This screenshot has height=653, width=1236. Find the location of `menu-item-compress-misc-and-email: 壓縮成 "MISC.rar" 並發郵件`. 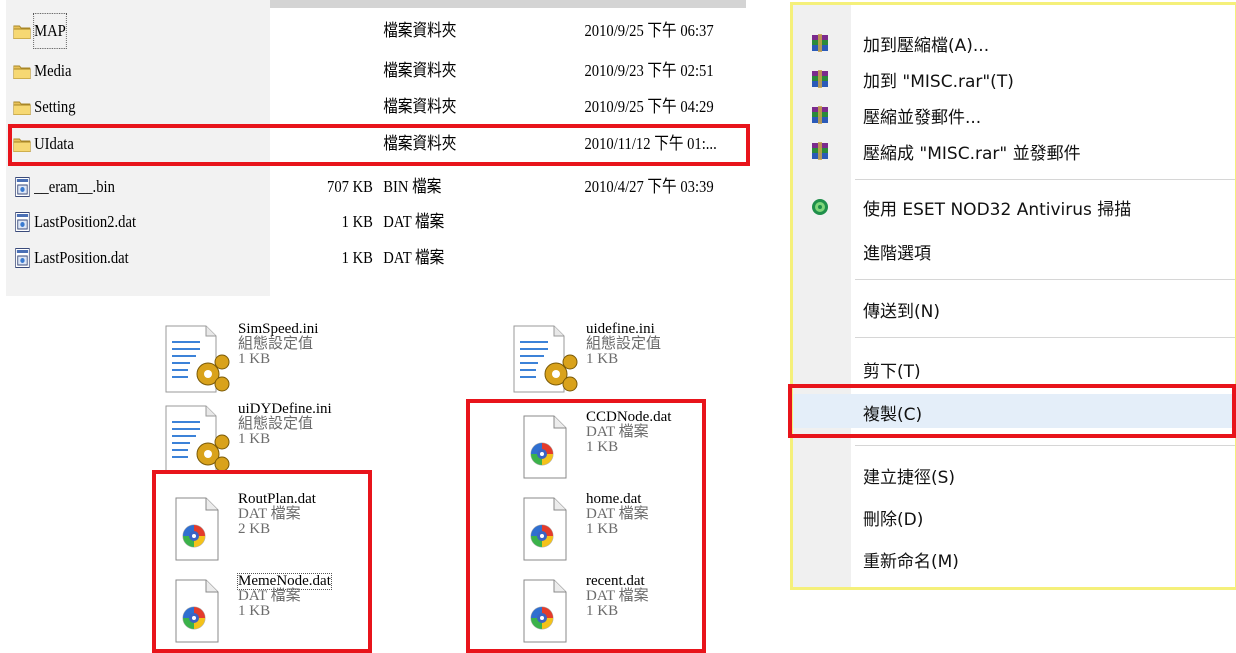

menu-item-compress-misc-and-email: 壓縮成 "MISC.rar" 並發郵件 is located at coordinates (1014, 150).